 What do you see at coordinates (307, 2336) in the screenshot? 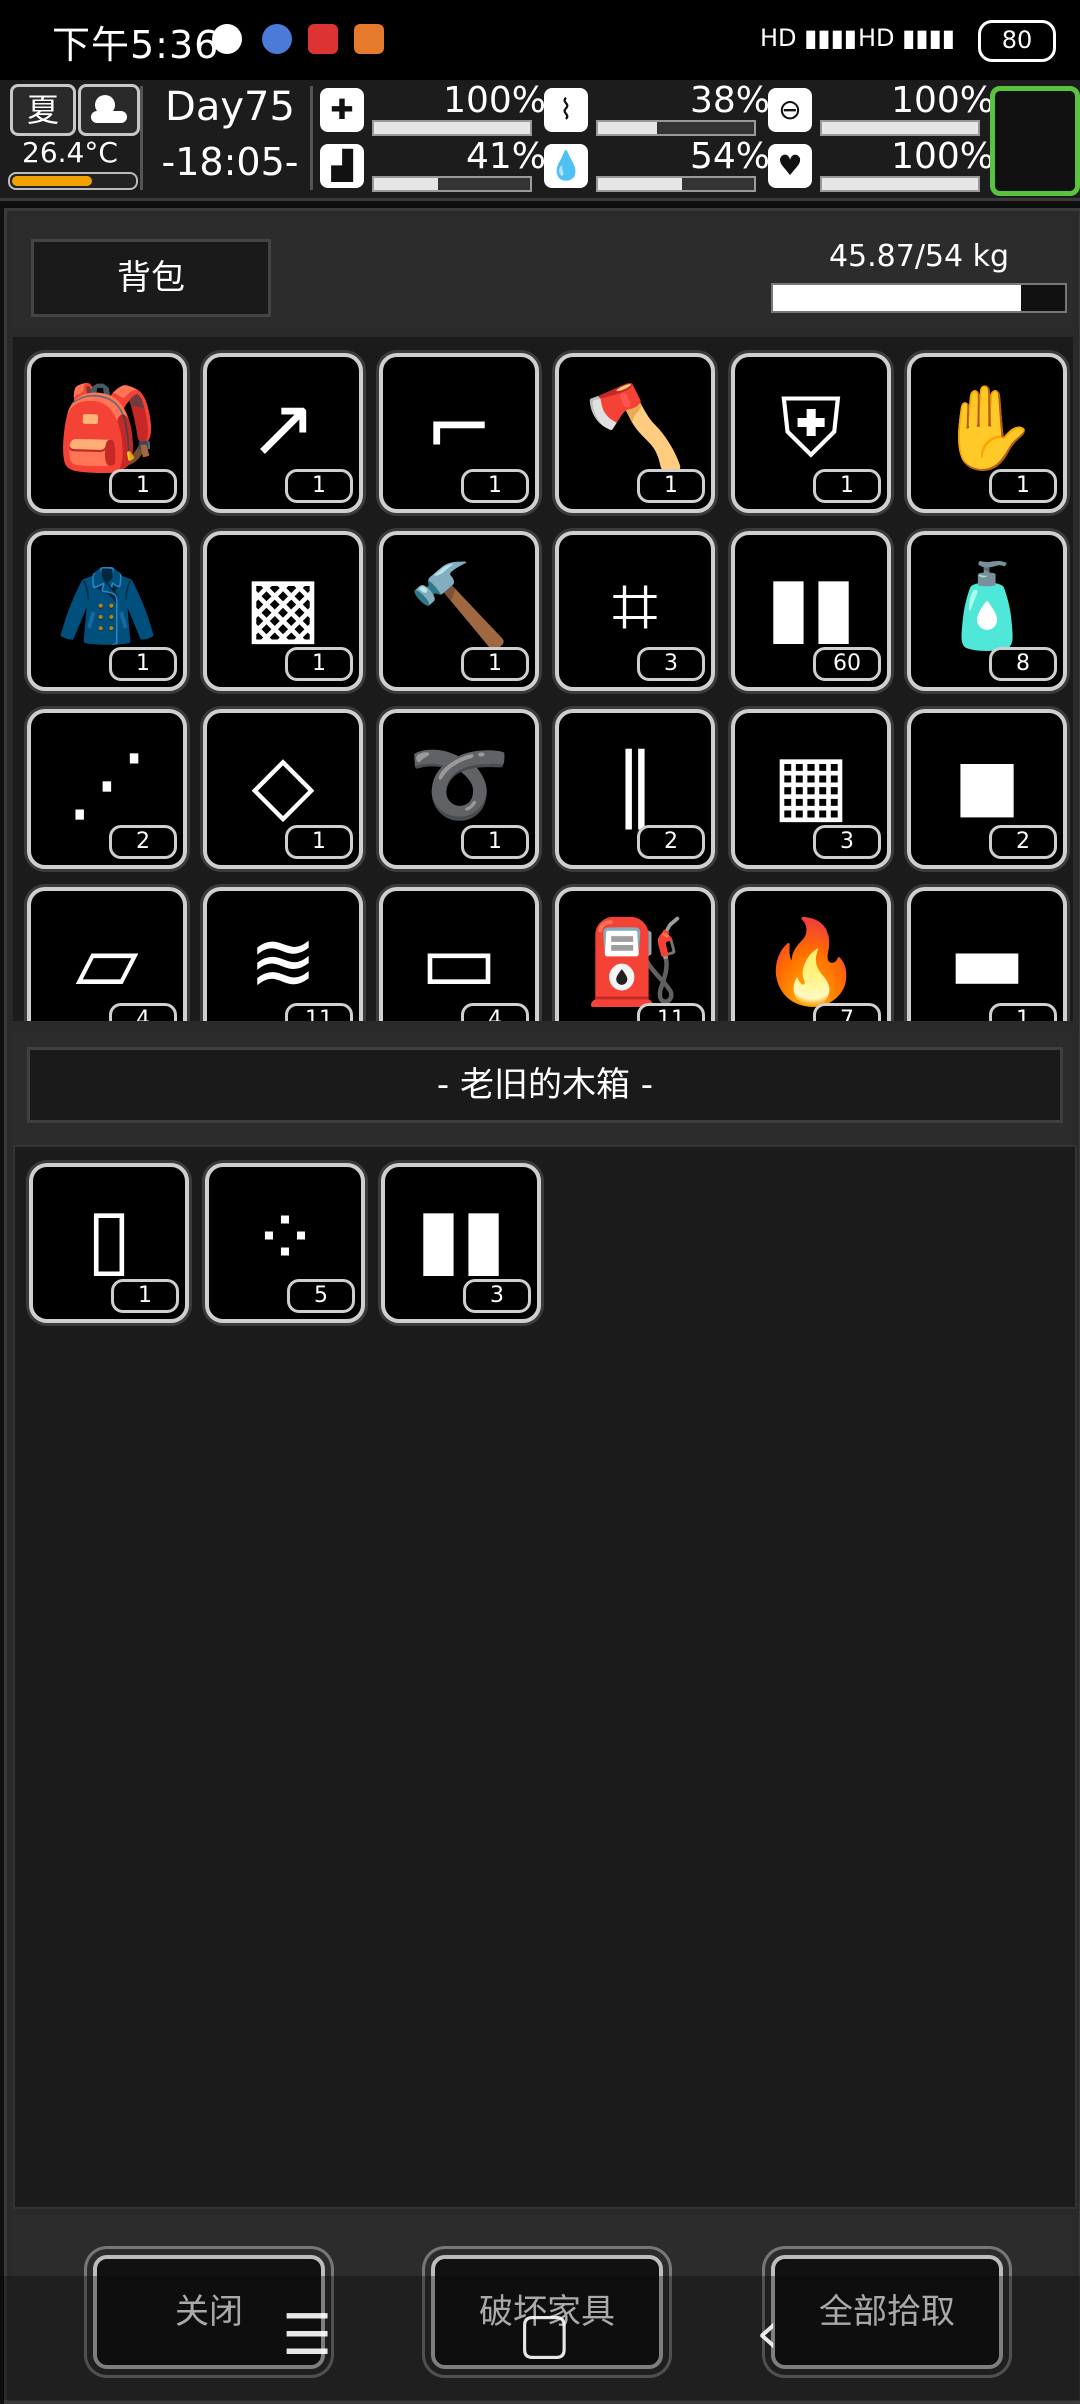
I see `menu-icon: ☰` at bounding box center [307, 2336].